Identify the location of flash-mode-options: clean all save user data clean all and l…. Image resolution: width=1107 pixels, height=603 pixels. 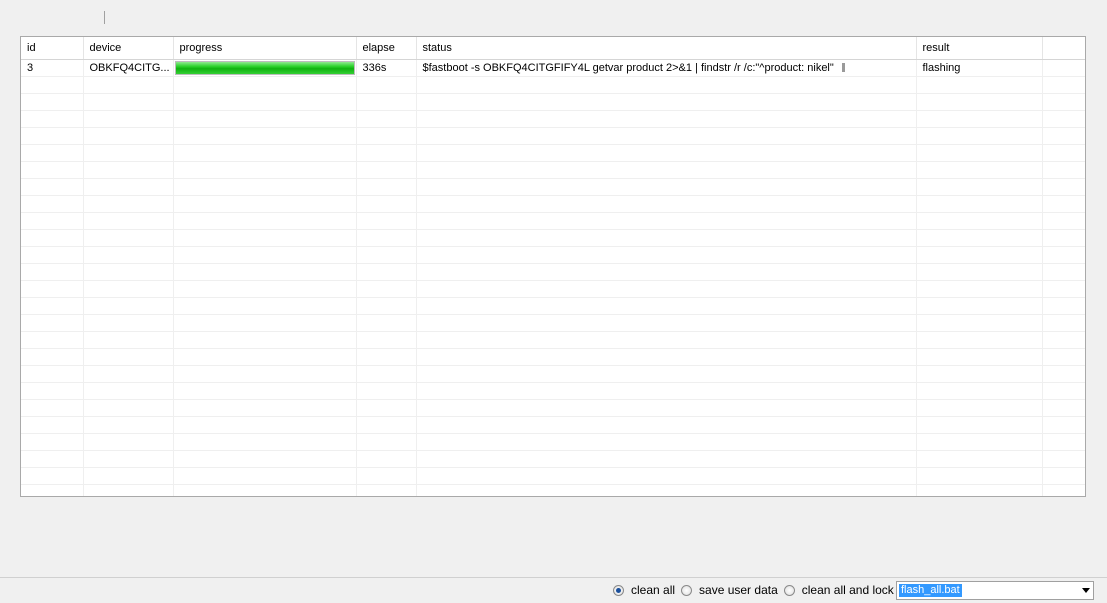
(756, 590).